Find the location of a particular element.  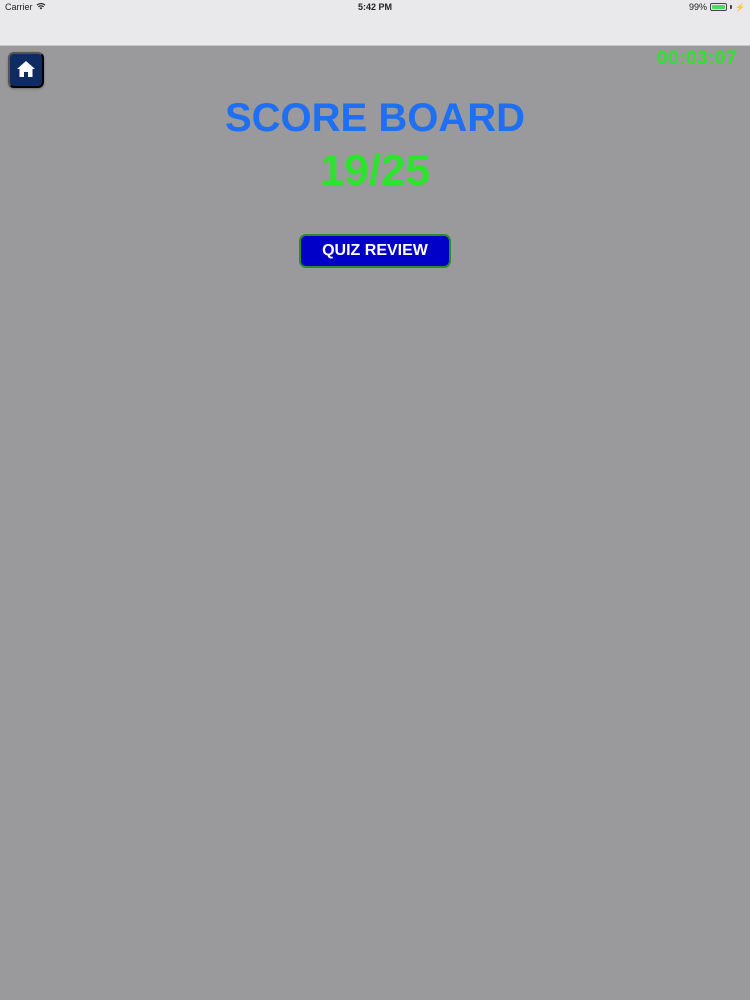

status-time: 5:42 PM is located at coordinates (374, 7).